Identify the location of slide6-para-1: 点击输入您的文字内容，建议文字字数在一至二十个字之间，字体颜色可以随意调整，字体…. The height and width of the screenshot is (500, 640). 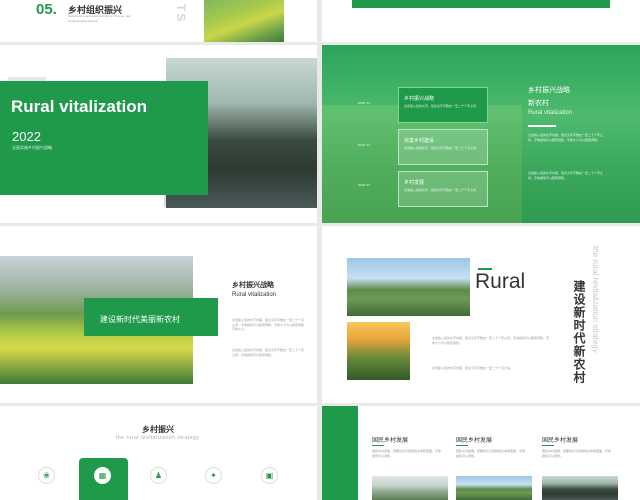
(491, 340).